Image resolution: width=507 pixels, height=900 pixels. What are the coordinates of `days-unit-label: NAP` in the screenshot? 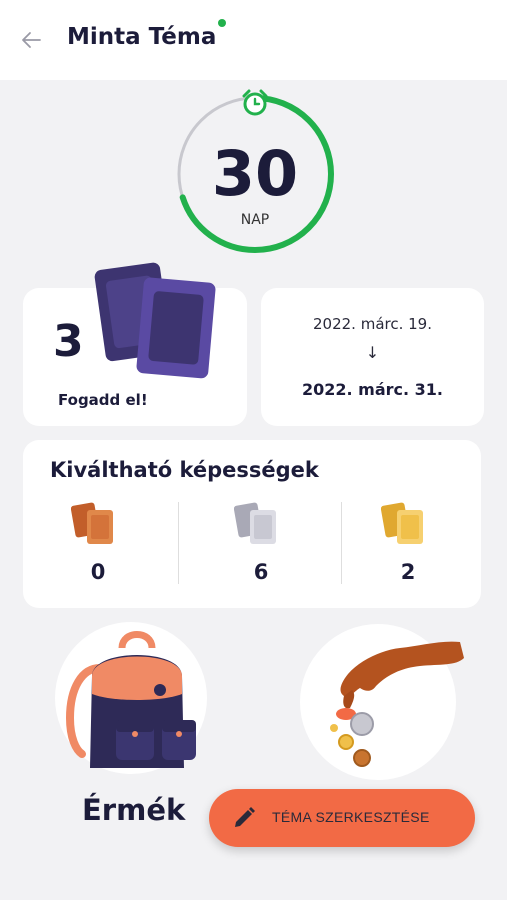 It's located at (255, 220).